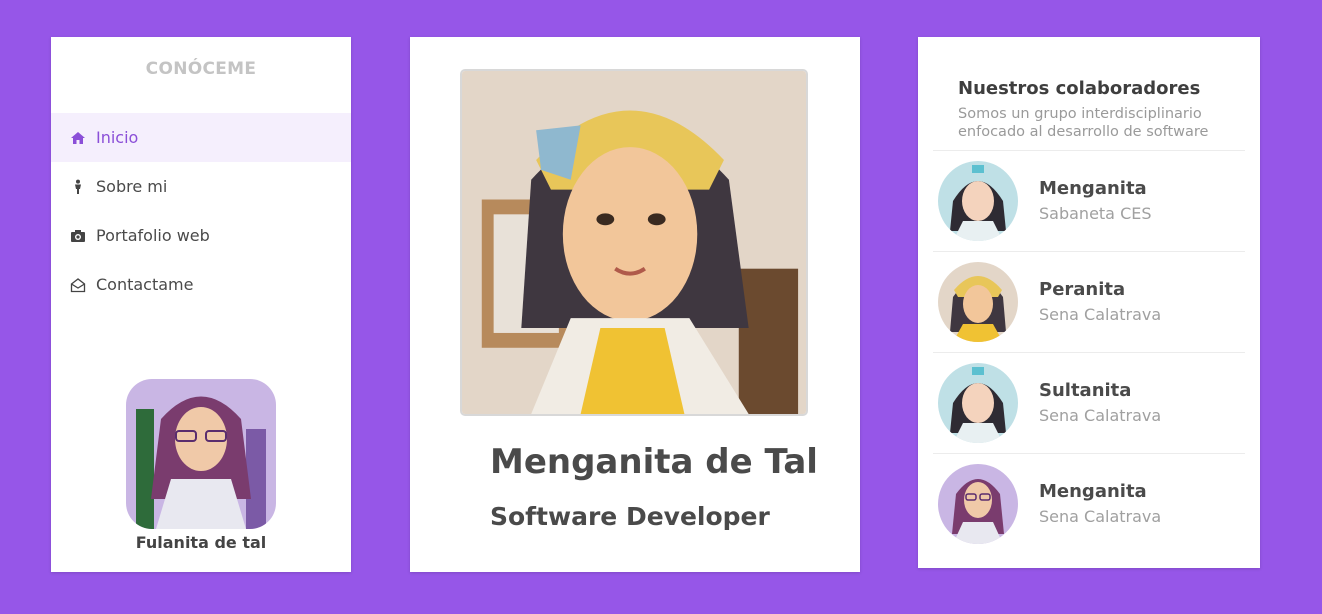  Describe the element at coordinates (201, 186) in the screenshot. I see `sidebar-item-sobre-mi: Sobre mi` at that location.